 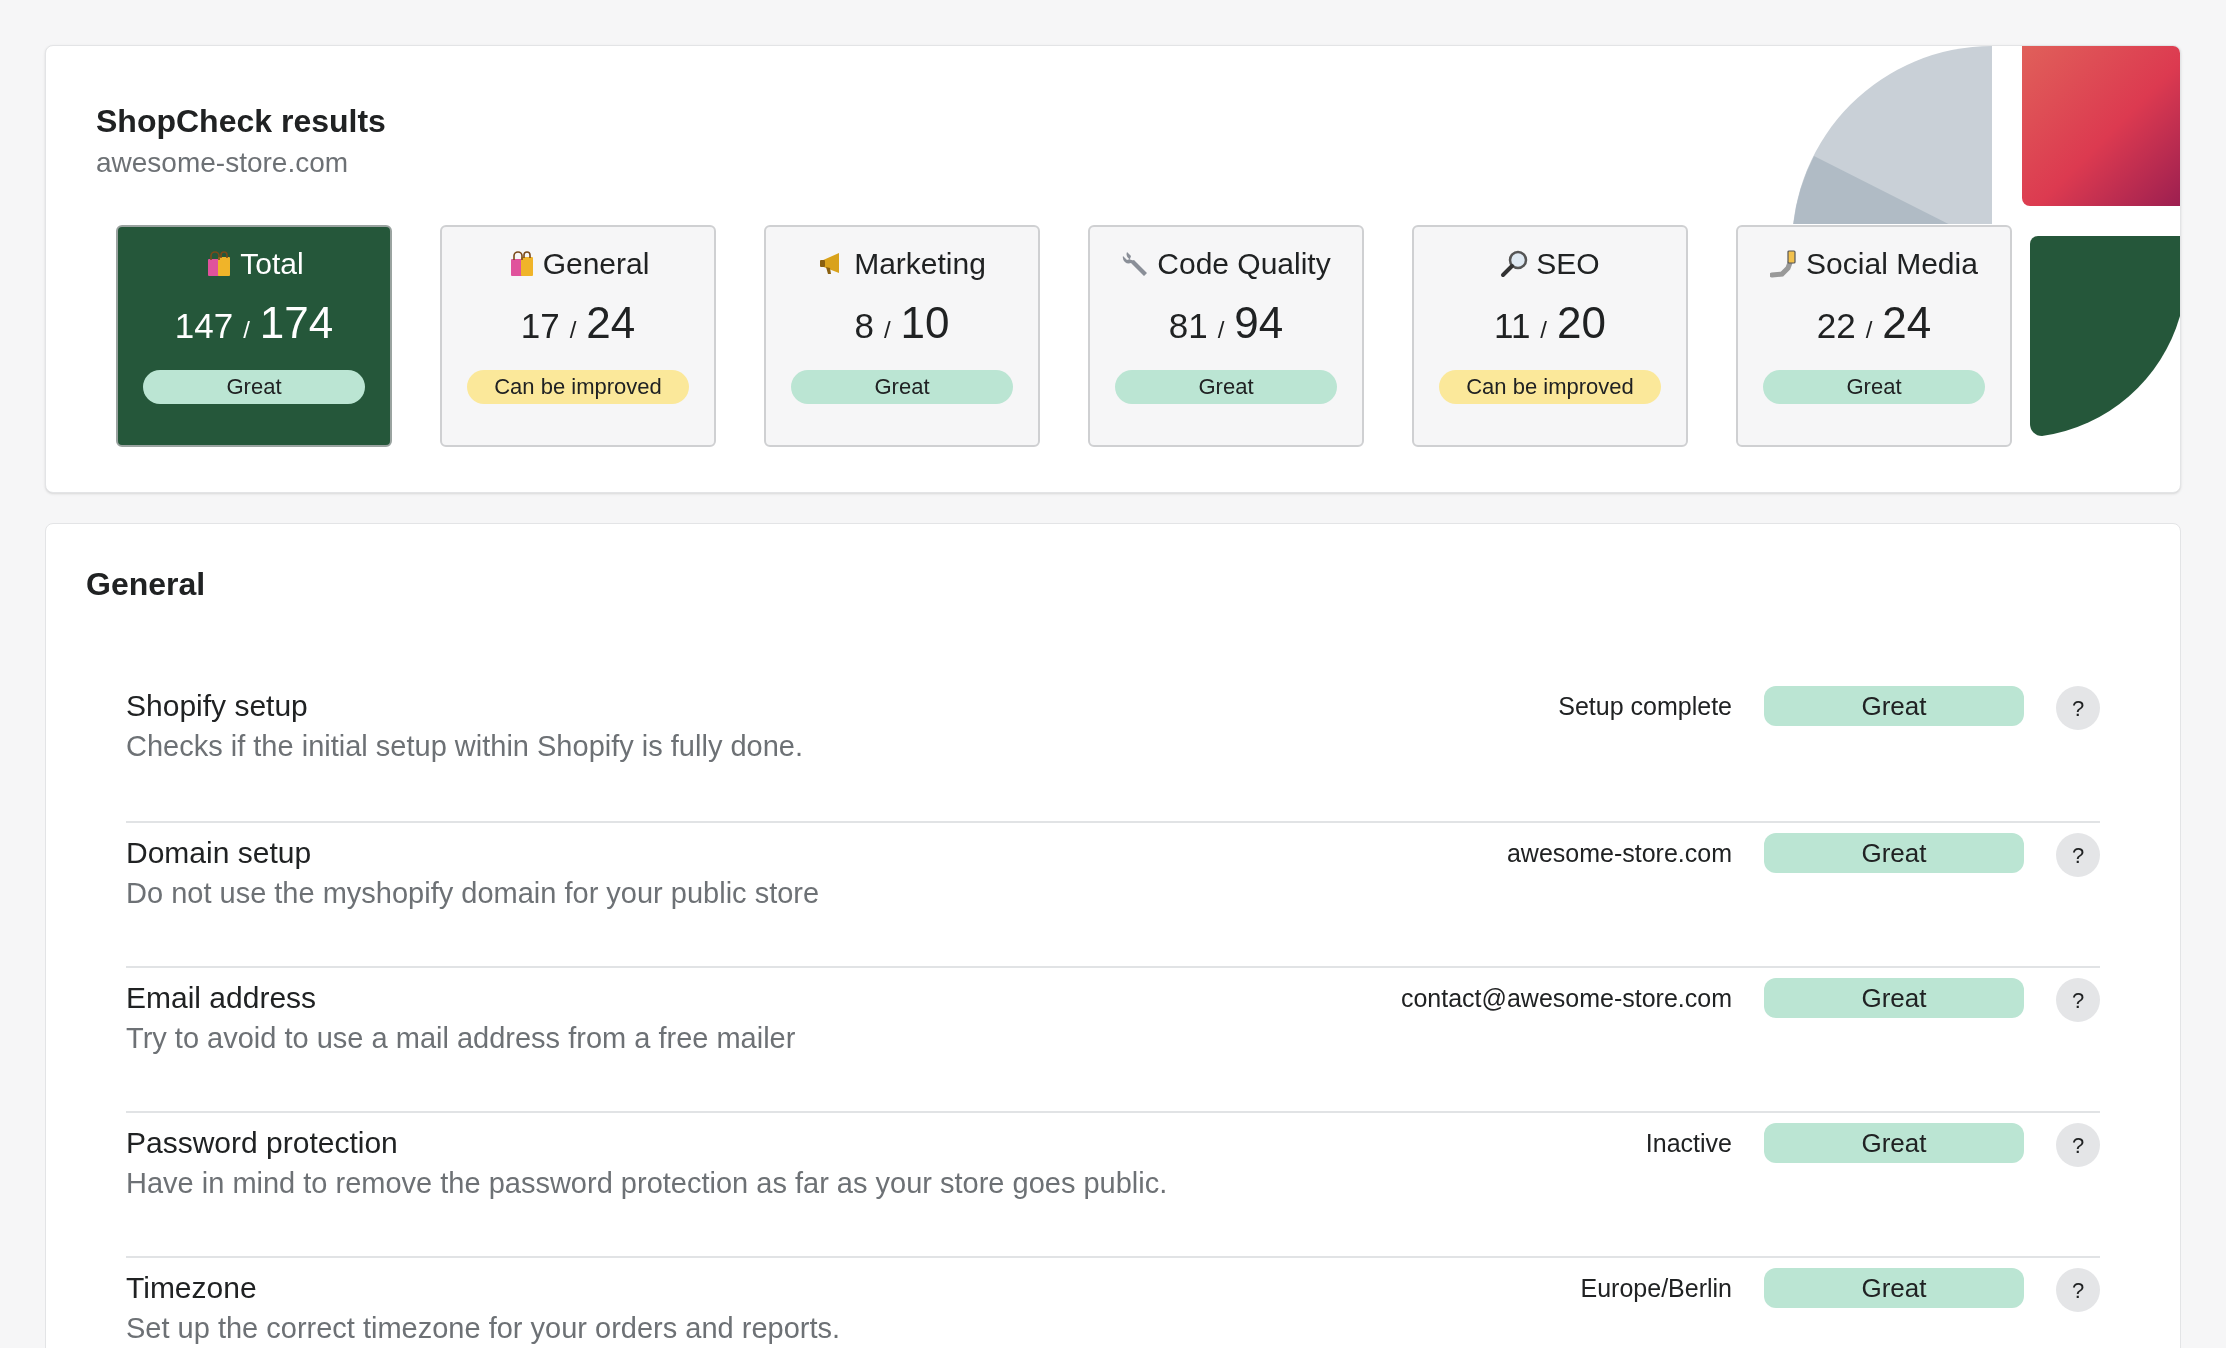 What do you see at coordinates (1550, 336) in the screenshot?
I see `score-card: SEO 11 / 20 Can be improved` at bounding box center [1550, 336].